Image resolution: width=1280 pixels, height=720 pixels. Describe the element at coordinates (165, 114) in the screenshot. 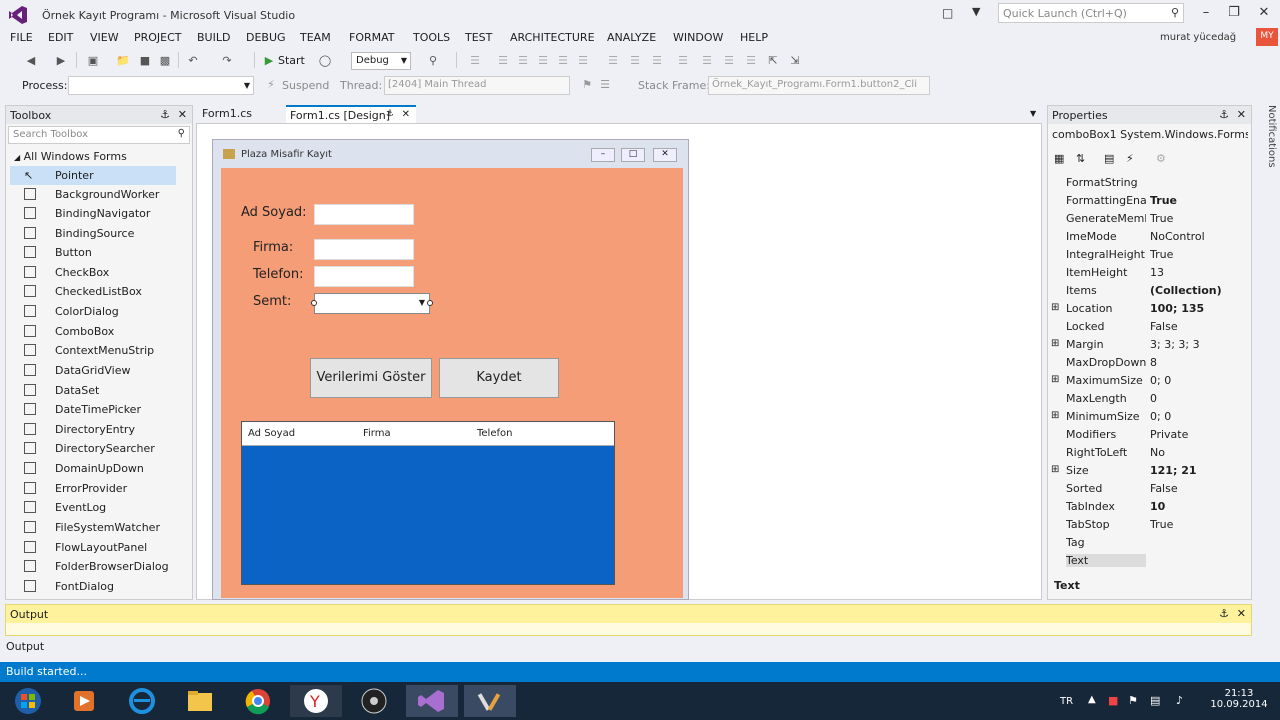

I see `pin-icon: ⚓` at that location.